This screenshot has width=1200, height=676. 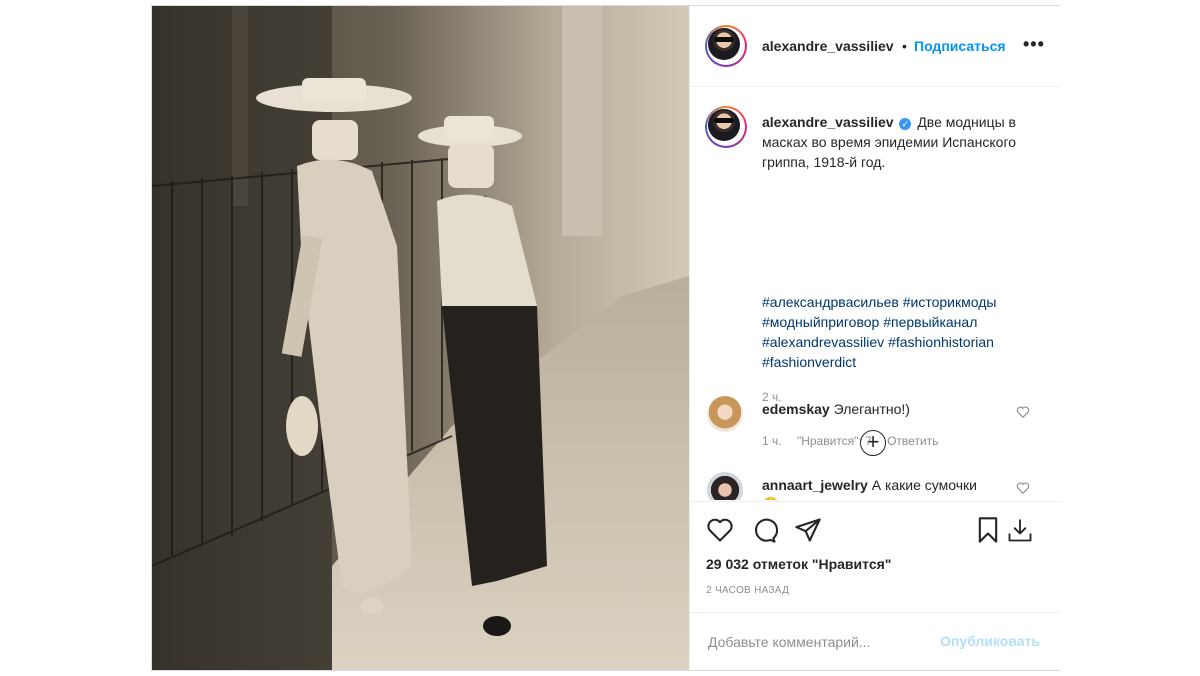 I want to click on comment-time: 1 ч., so click(x=772, y=441).